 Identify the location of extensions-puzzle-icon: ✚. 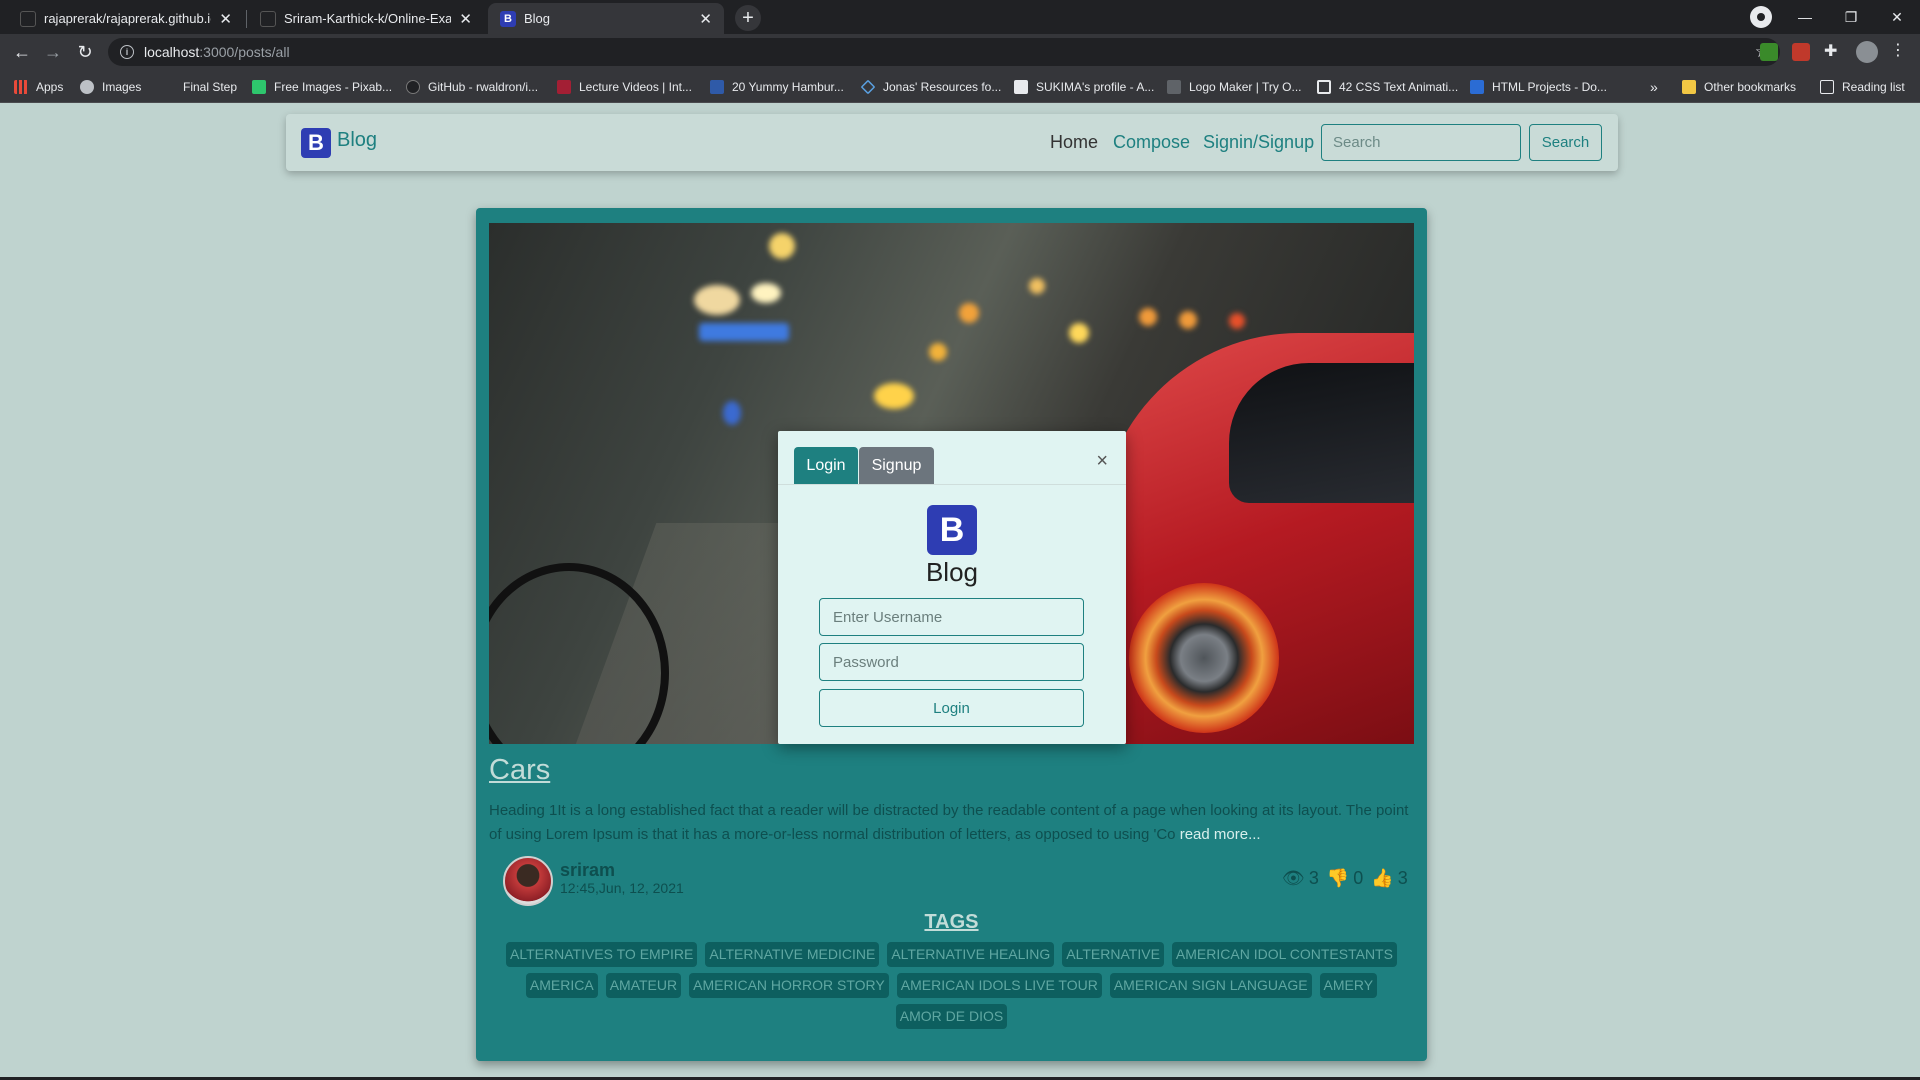
(1833, 50).